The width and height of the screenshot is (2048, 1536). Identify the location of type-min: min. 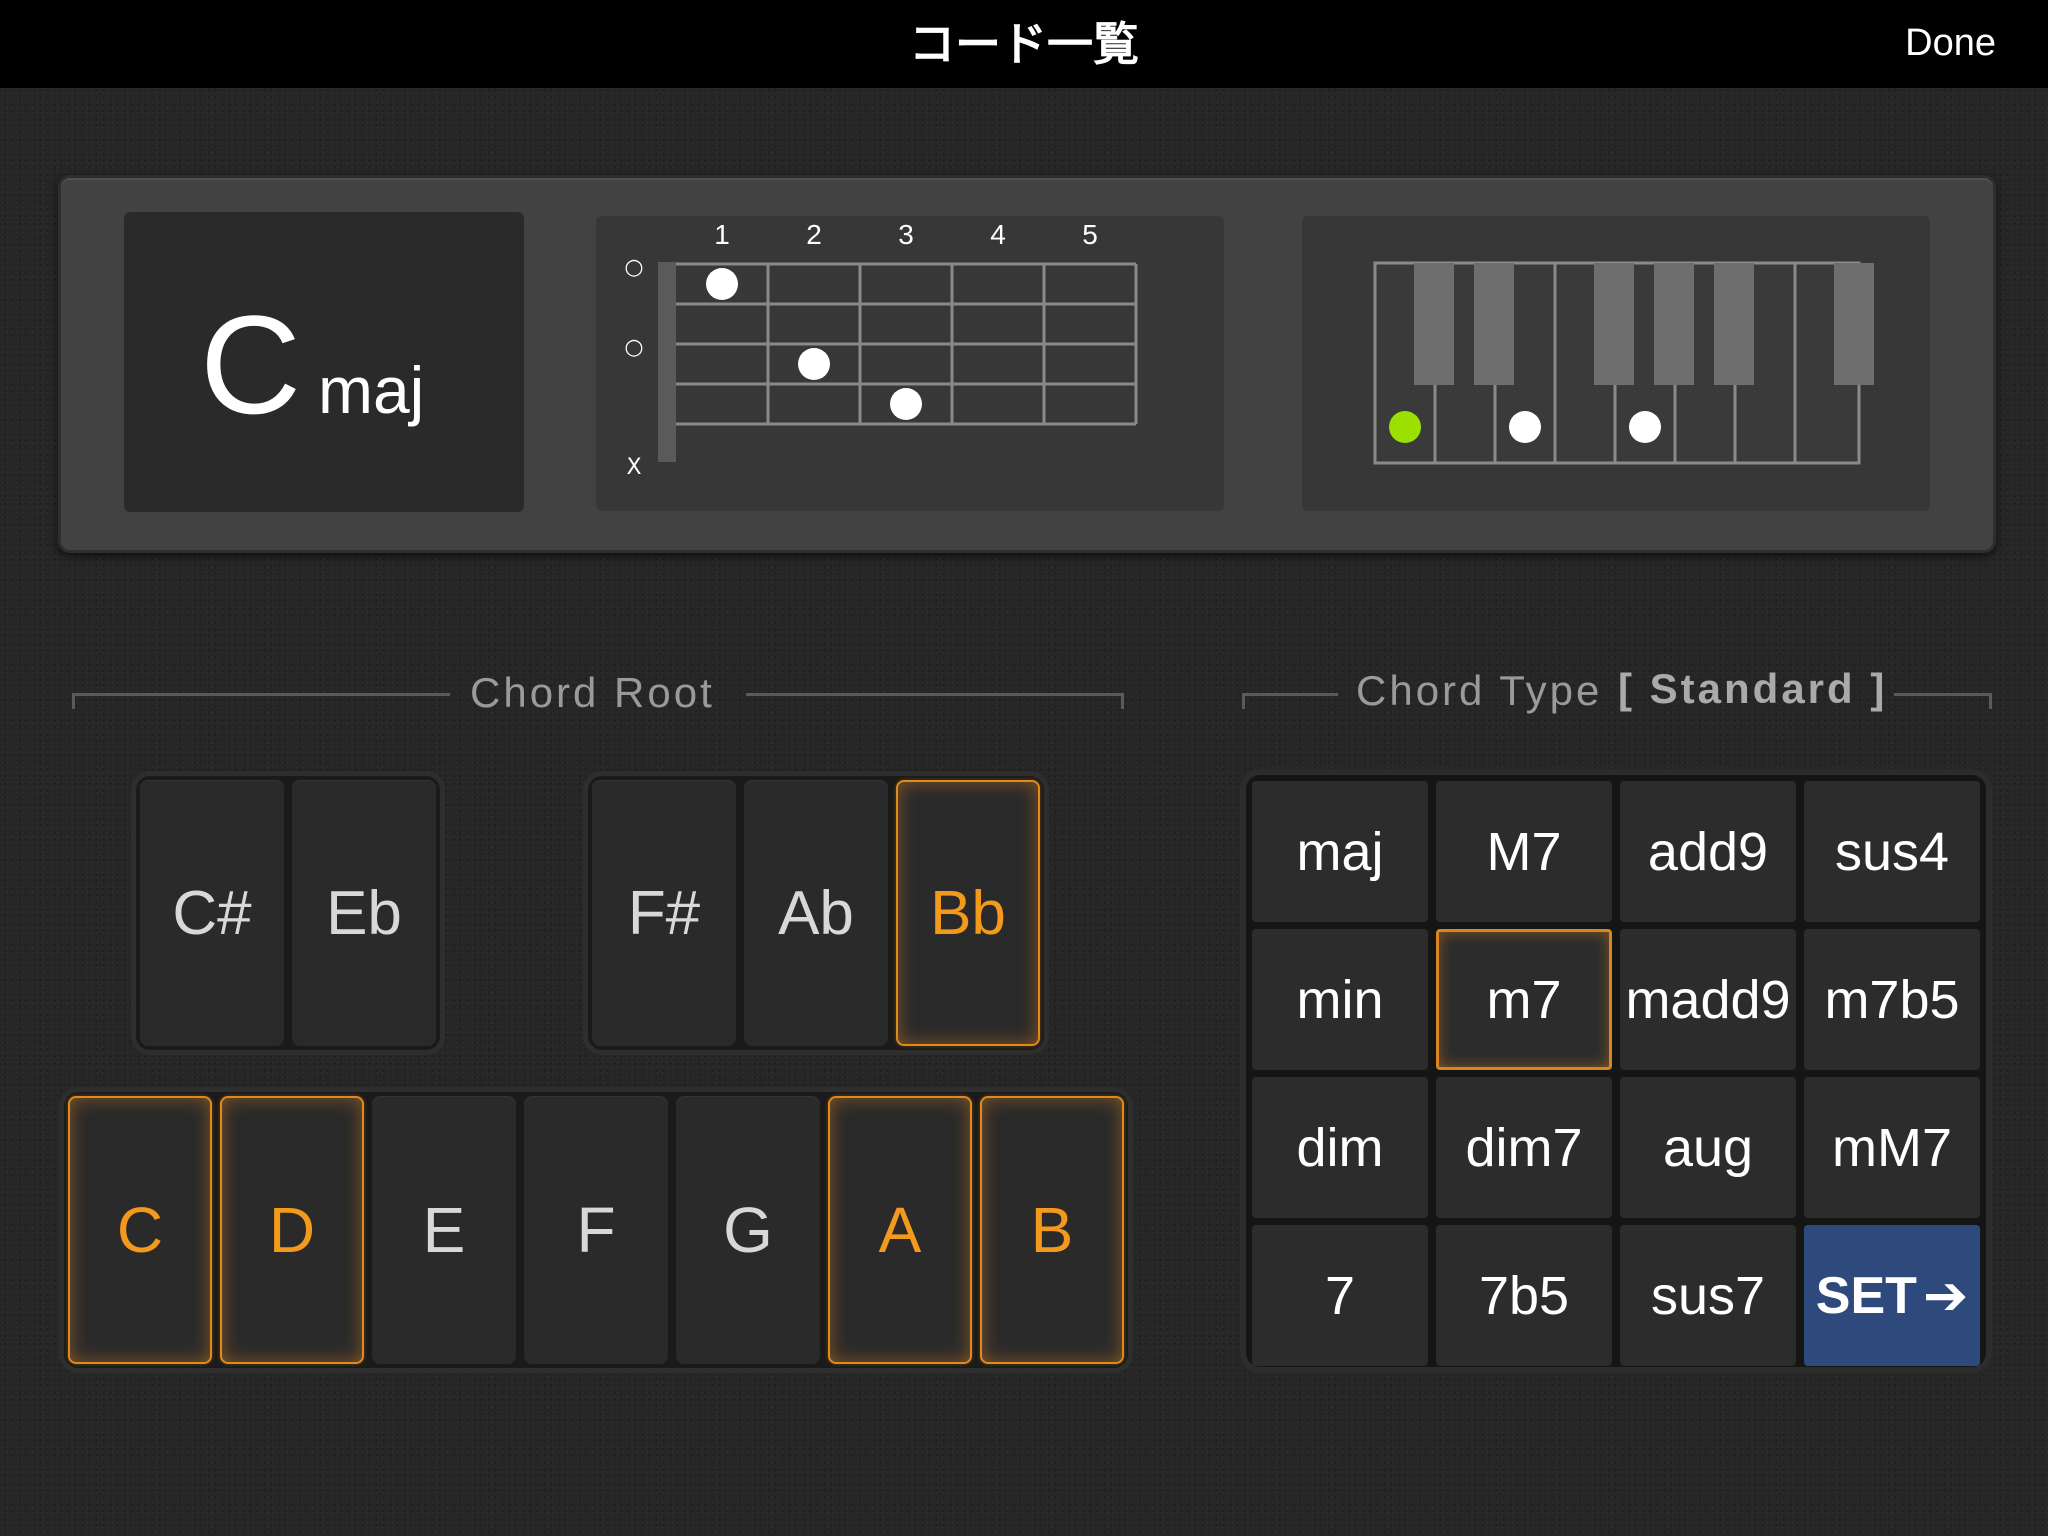
(1340, 999).